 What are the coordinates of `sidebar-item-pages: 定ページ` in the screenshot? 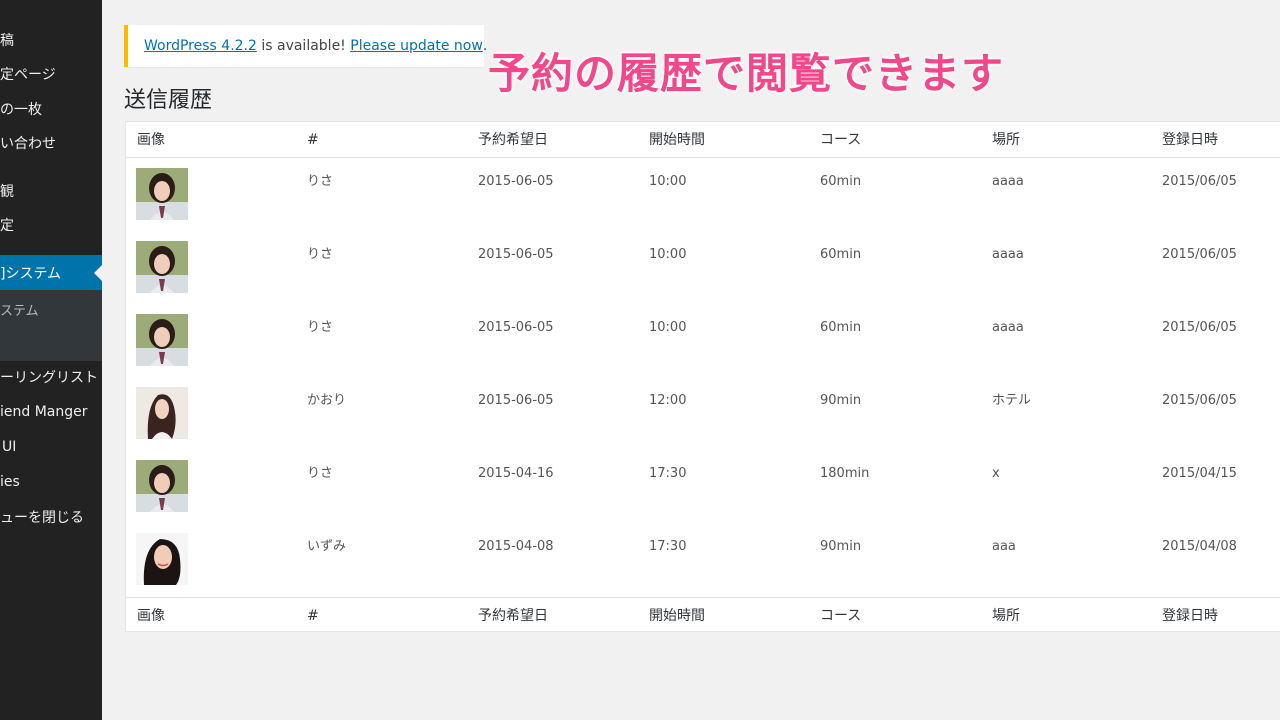 It's located at (51, 74).